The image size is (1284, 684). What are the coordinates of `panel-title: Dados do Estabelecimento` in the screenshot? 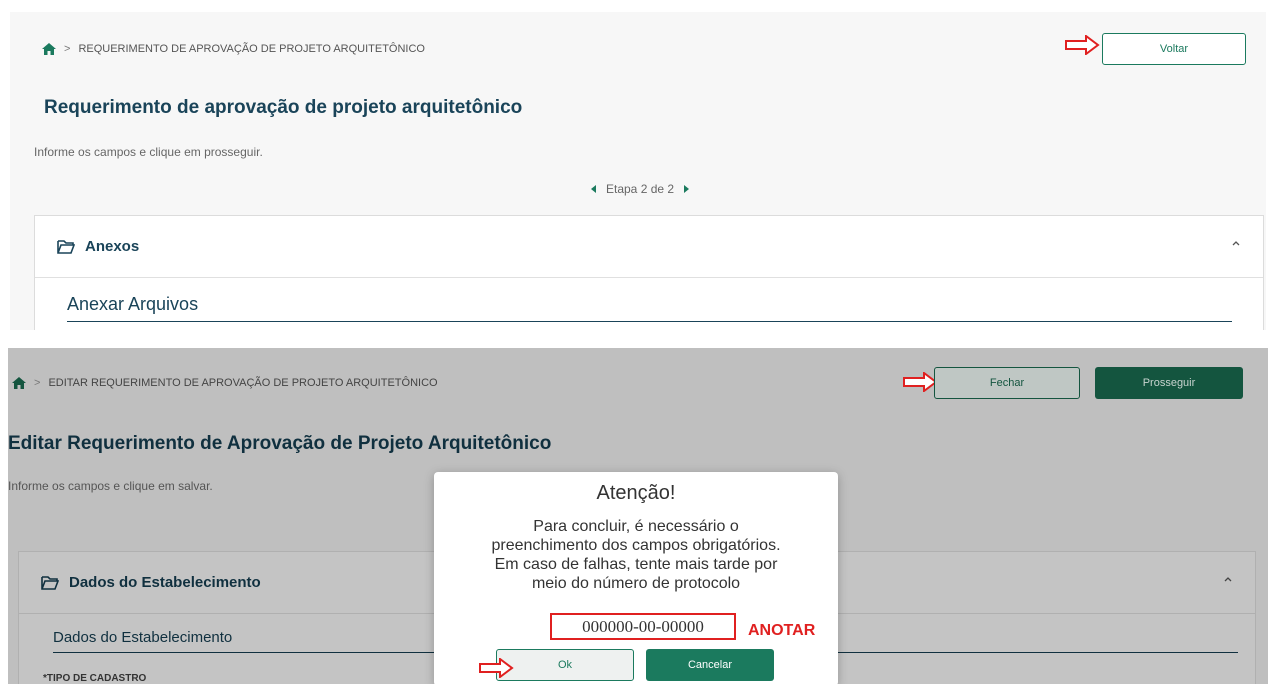 It's located at (165, 582).